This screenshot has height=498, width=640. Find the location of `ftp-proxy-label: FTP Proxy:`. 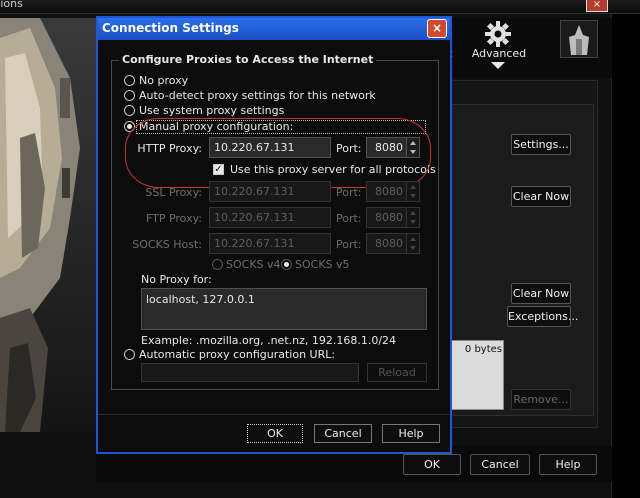

ftp-proxy-label: FTP Proxy: is located at coordinates (173, 218).